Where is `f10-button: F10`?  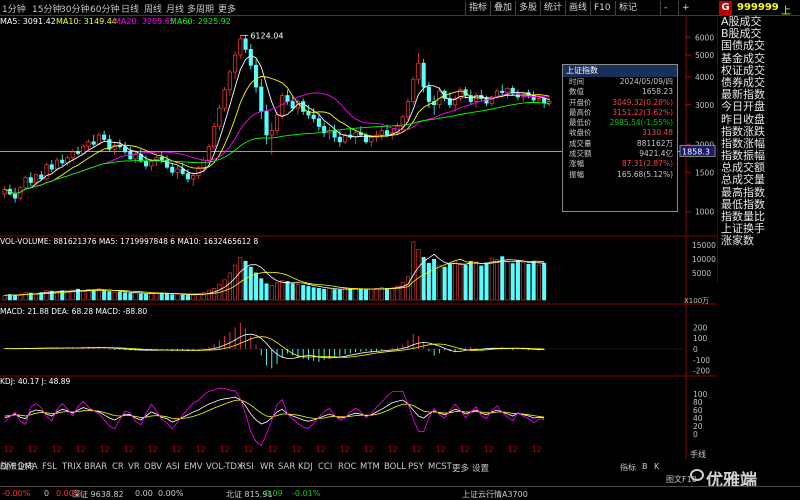 f10-button: F10 is located at coordinates (602, 8).